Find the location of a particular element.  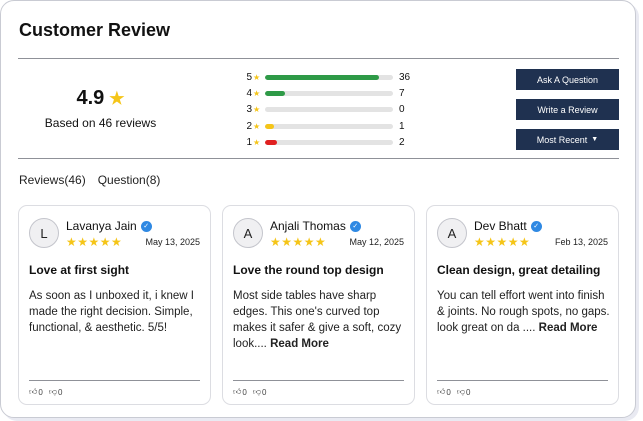

reviewer-name-text: Anjali Thomas is located at coordinates (308, 226).